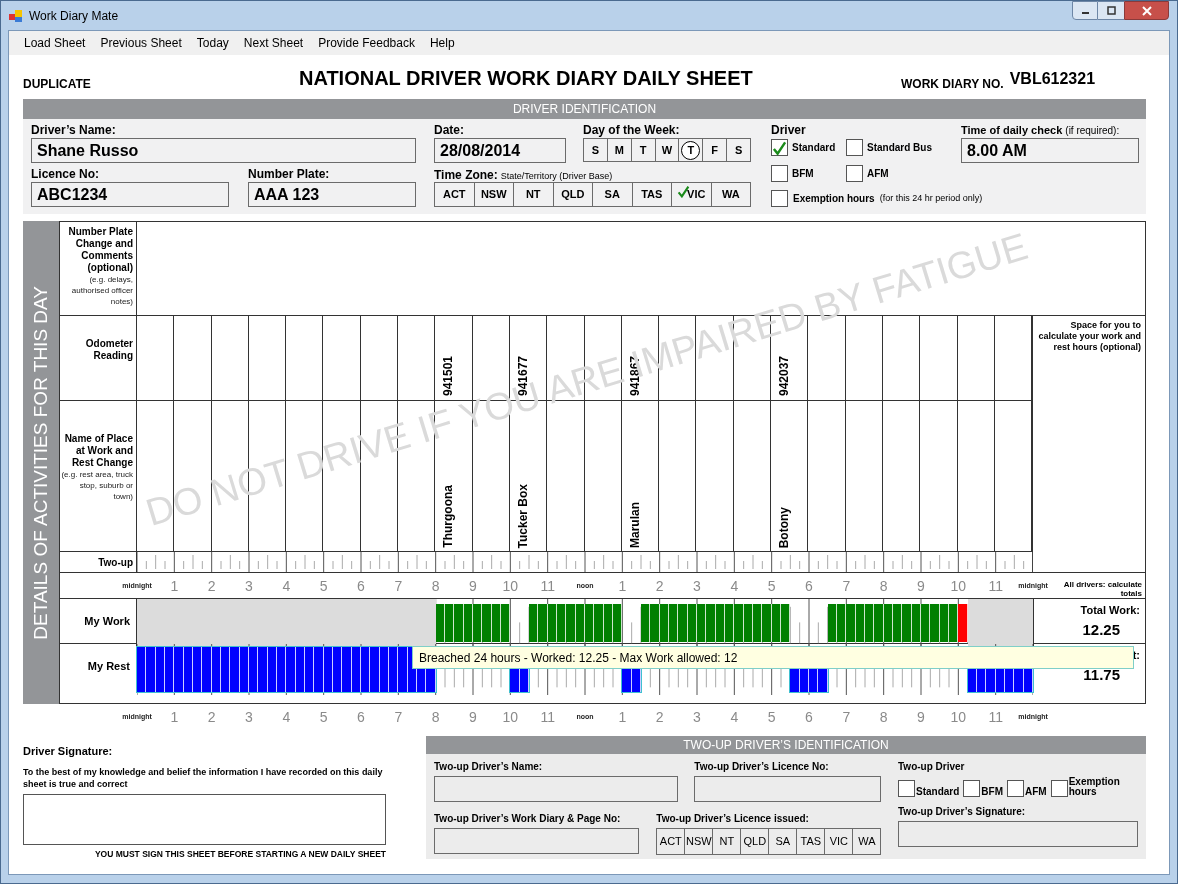  What do you see at coordinates (622, 585) in the screenshot?
I see `hour-label: 1` at bounding box center [622, 585].